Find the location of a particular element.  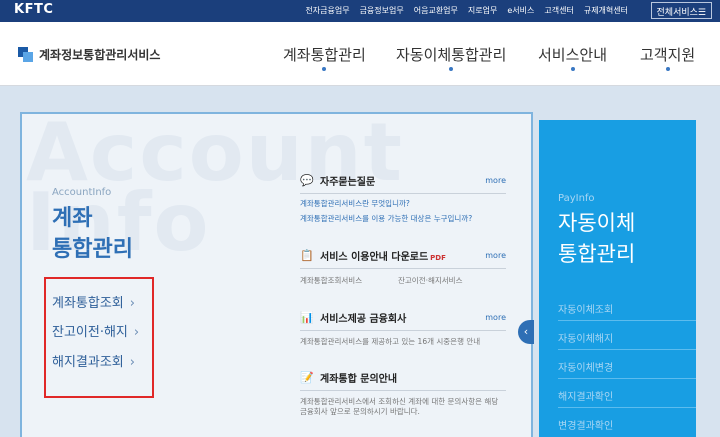

menu-balance-transfer: 잔고이전·해지 › is located at coordinates (95, 330).